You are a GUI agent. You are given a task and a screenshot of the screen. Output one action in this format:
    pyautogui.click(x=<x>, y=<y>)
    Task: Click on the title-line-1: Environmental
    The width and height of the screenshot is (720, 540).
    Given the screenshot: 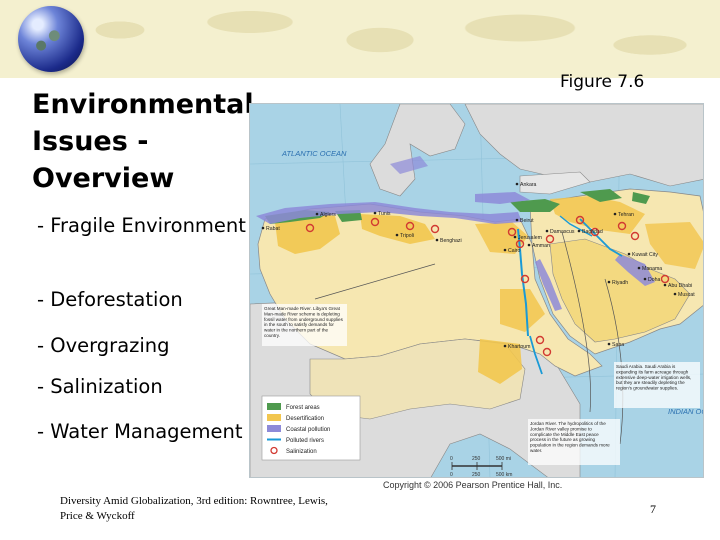 What is the action you would take?
    pyautogui.click(x=143, y=104)
    